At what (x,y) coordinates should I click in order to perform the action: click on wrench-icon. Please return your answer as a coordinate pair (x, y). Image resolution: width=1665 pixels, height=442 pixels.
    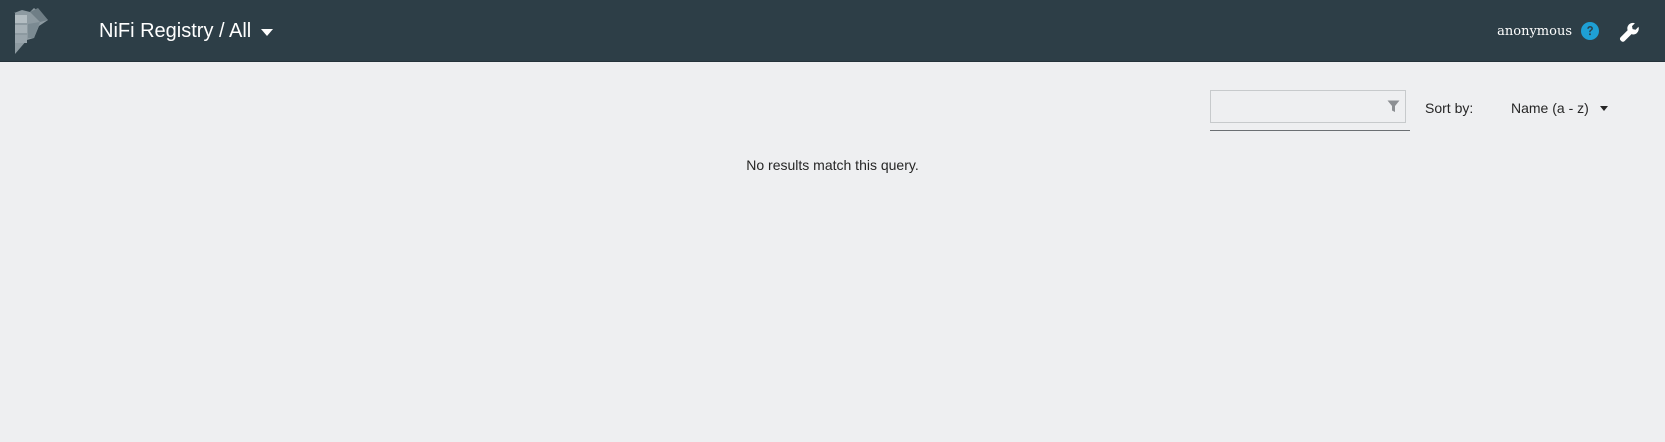
    Looking at the image, I should click on (1629, 32).